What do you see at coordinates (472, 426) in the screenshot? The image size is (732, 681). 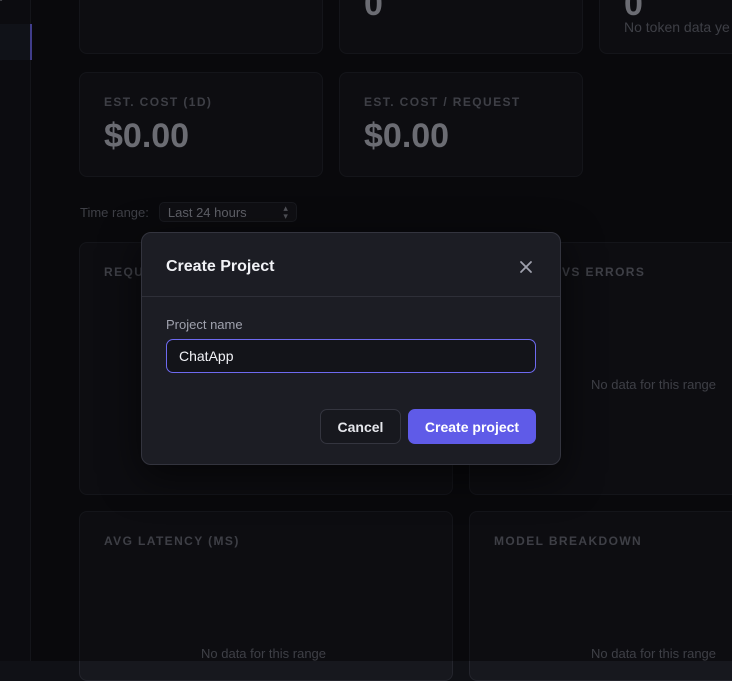 I see `create-project-button: Create project` at bounding box center [472, 426].